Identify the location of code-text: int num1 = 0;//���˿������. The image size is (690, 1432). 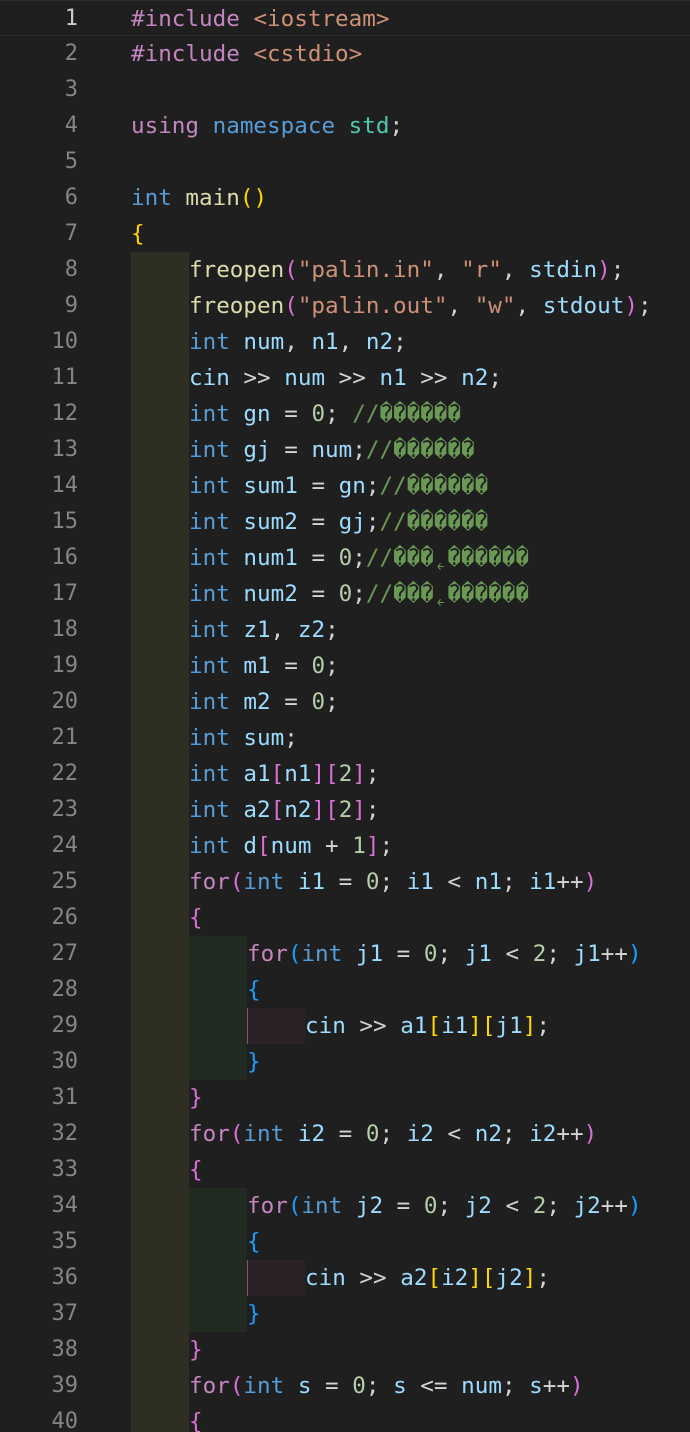
(359, 558).